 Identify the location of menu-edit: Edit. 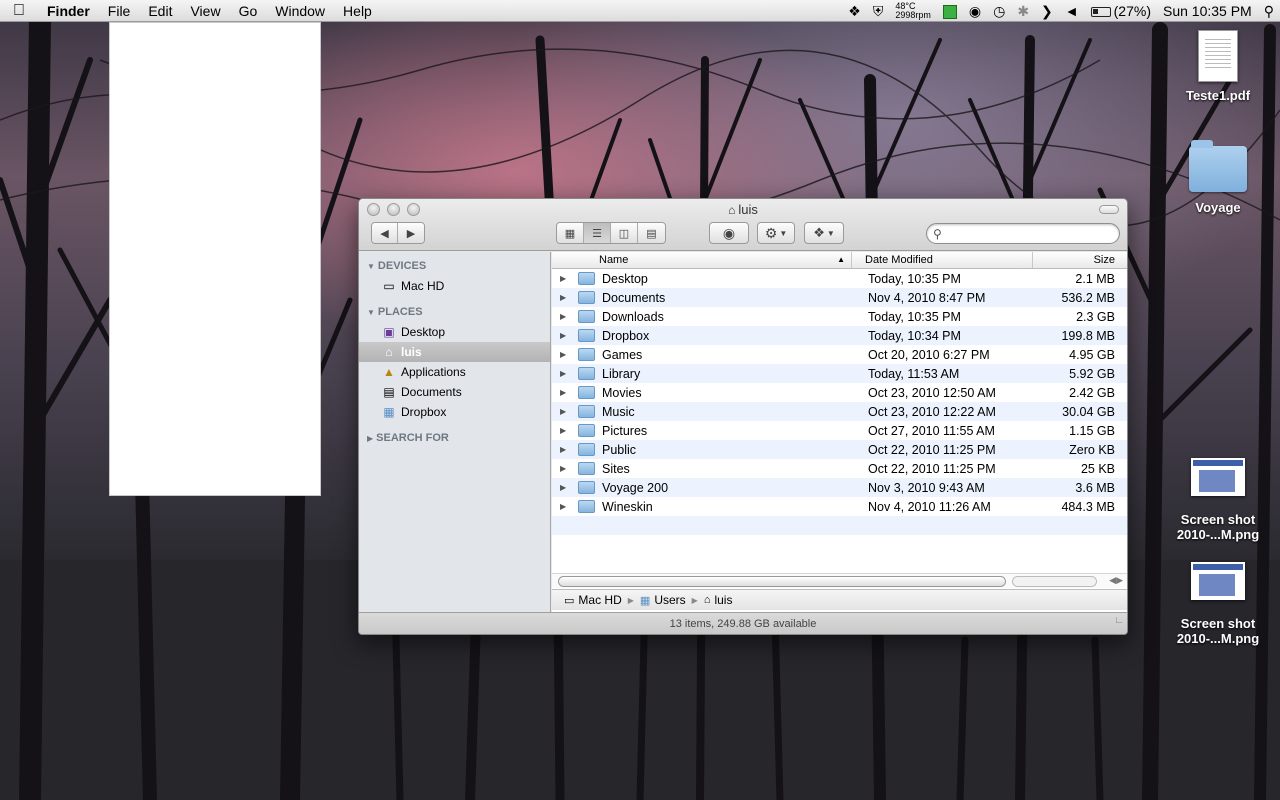
(160, 11).